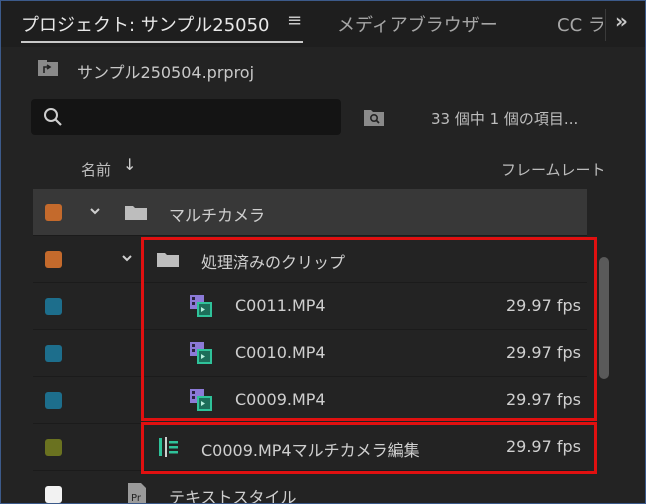  What do you see at coordinates (186, 117) in the screenshot?
I see `search-input` at bounding box center [186, 117].